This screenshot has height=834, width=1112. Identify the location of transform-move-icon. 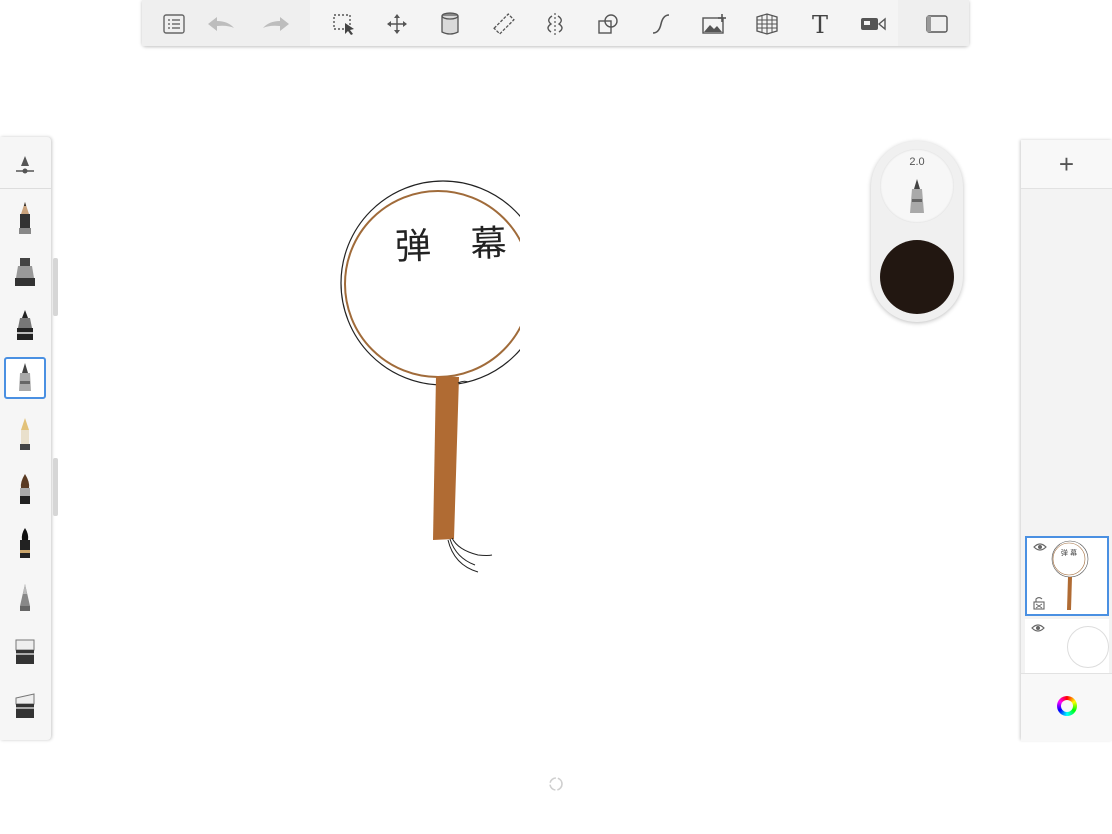
(397, 24).